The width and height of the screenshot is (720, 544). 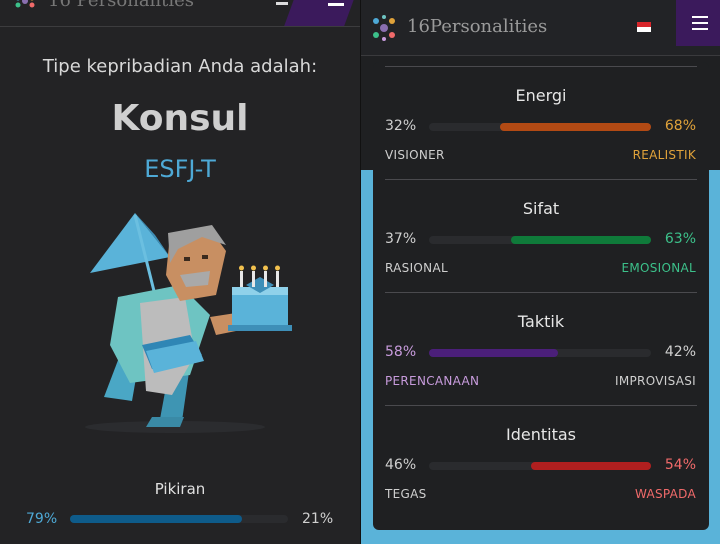 I want to click on trait-left-label: VISIONER, so click(x=415, y=155).